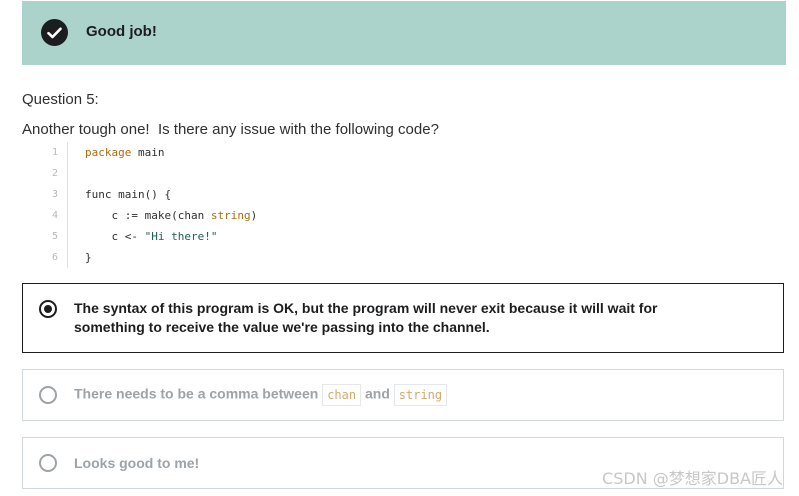 This screenshot has height=496, width=799. Describe the element at coordinates (240, 194) in the screenshot. I see `code-line: 3 func main() {` at that location.